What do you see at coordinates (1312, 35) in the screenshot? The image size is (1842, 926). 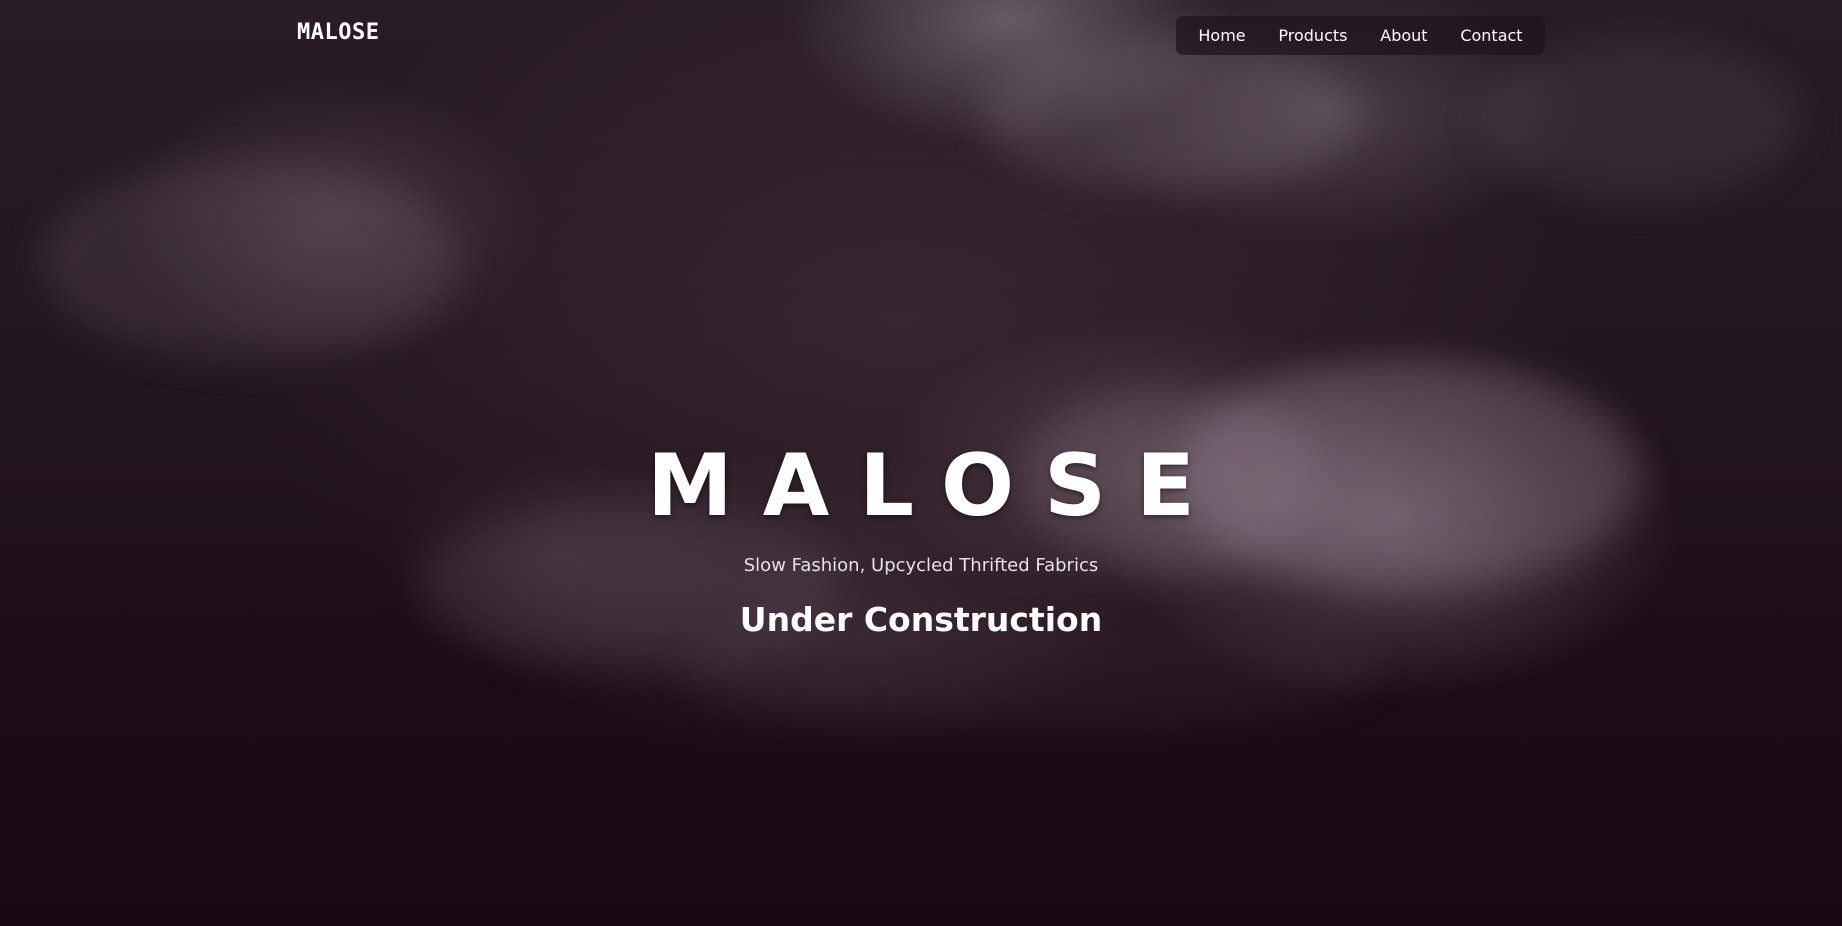 I see `nav-products-link: Products` at bounding box center [1312, 35].